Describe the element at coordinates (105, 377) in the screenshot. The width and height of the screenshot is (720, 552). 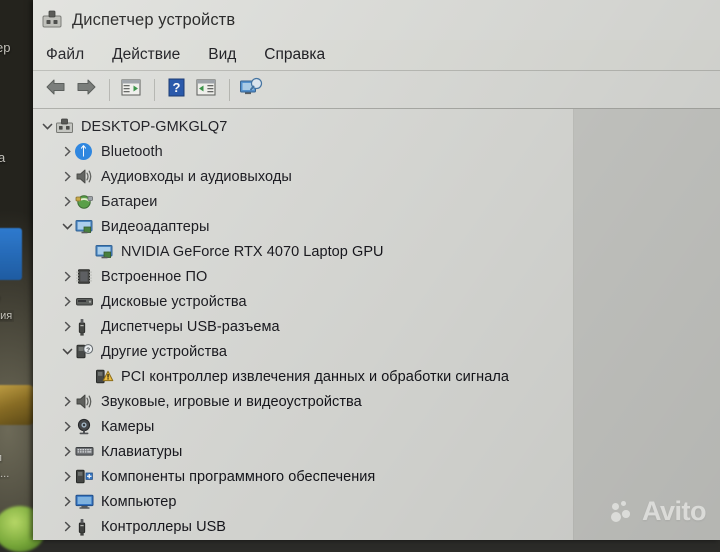
I see `pci-warning-icon` at that location.